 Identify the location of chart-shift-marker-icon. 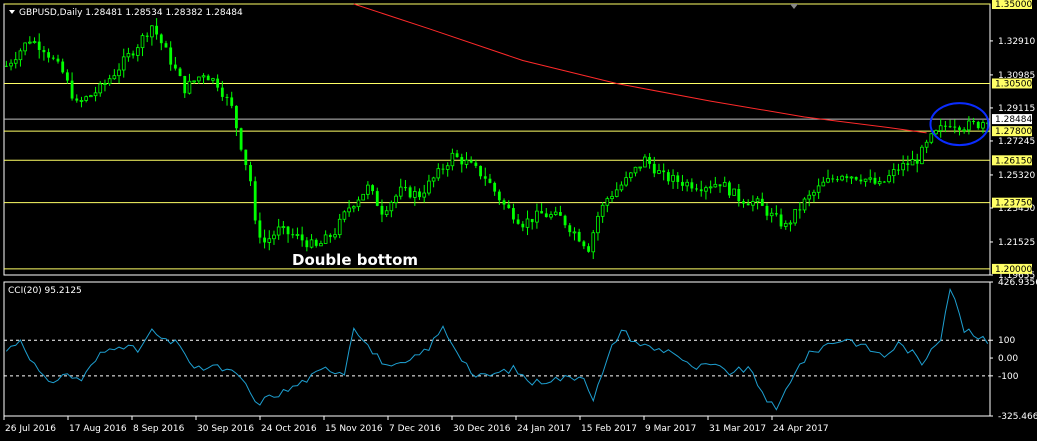
(794, 6).